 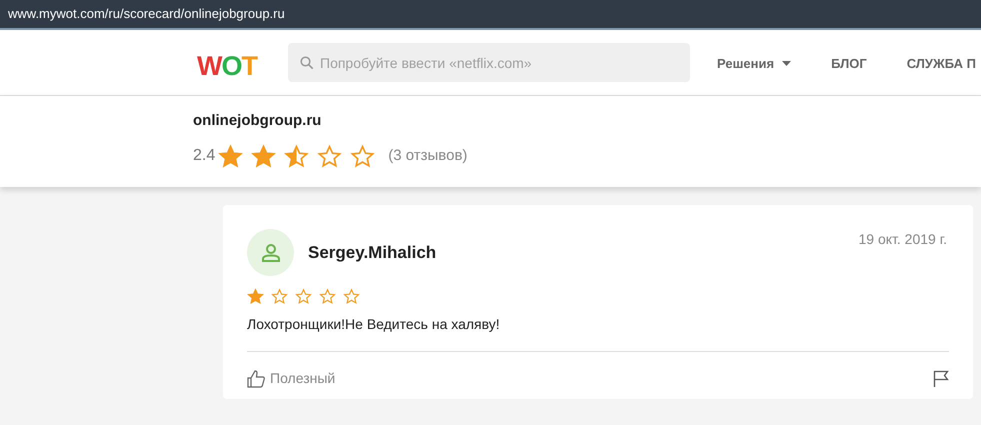 I want to click on helpful-button: Полезный, so click(x=291, y=378).